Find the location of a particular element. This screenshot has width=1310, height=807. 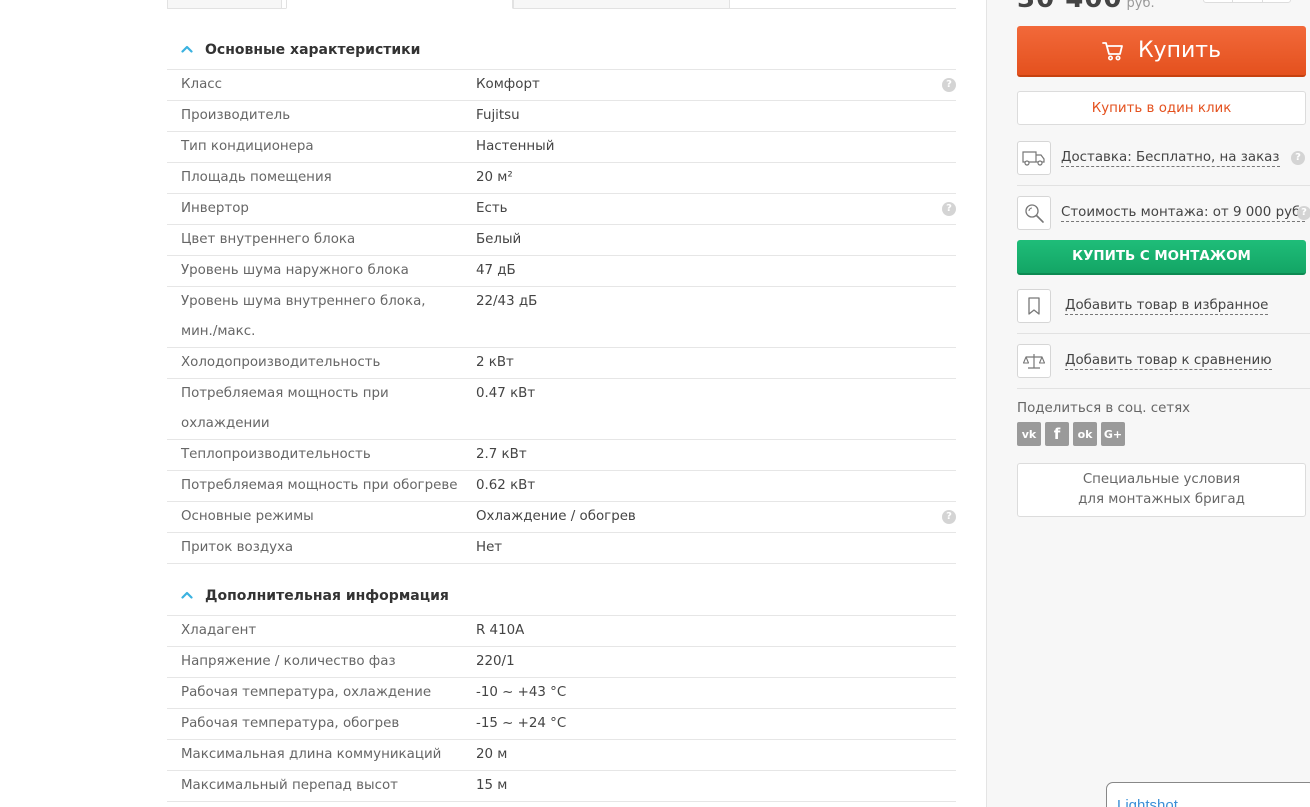

currency: руб. is located at coordinates (1140, 5).